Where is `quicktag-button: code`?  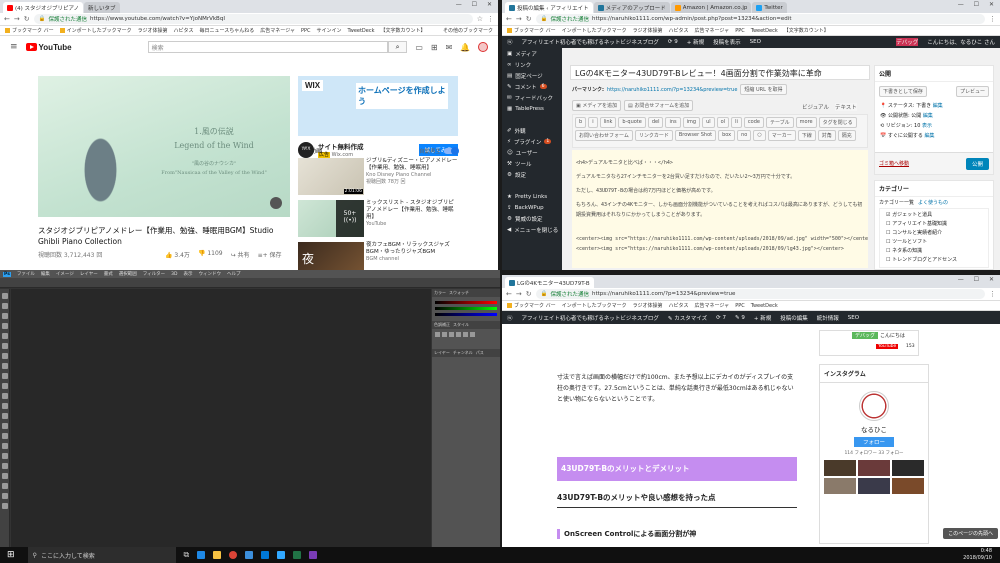 quicktag-button: code is located at coordinates (753, 122).